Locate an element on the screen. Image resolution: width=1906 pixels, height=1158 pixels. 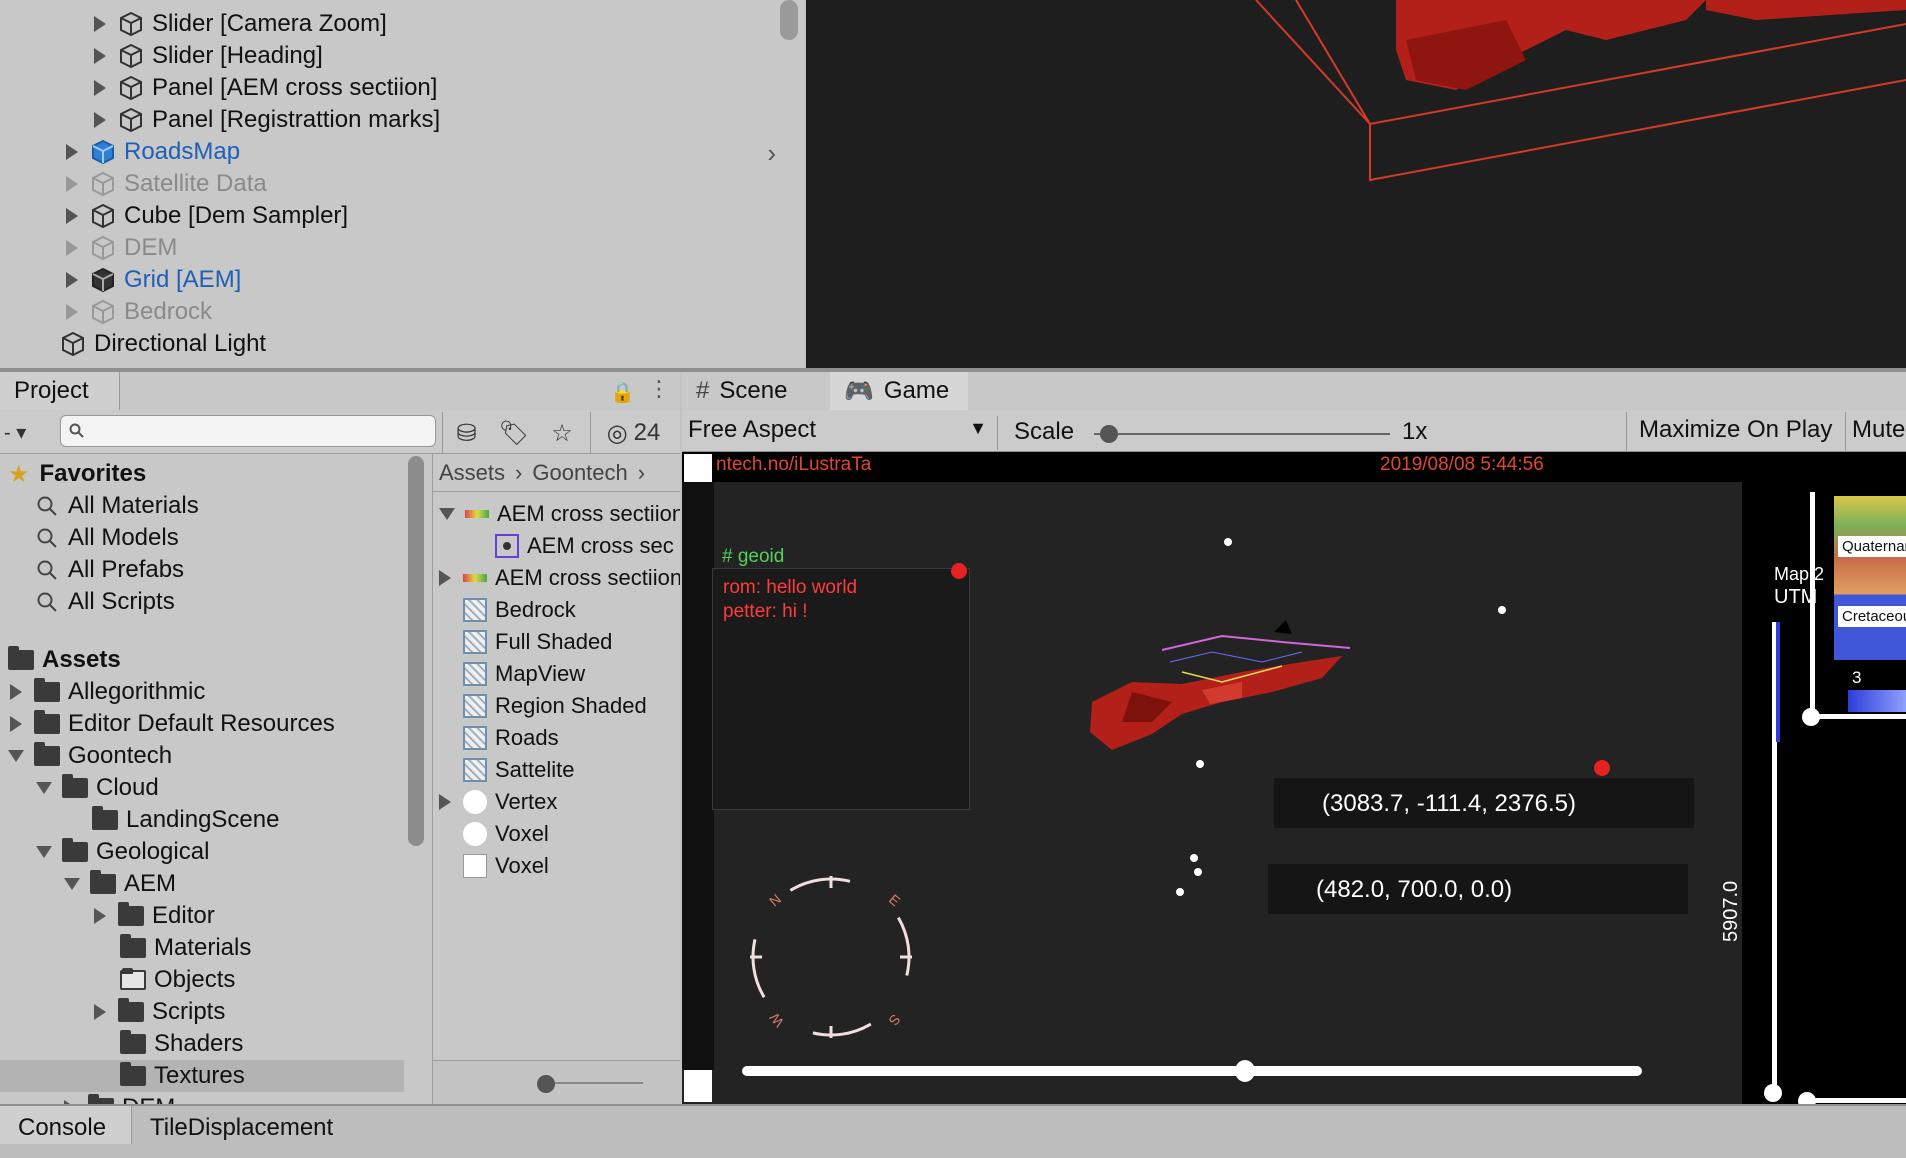
folder-item: Objects is located at coordinates (177, 980).